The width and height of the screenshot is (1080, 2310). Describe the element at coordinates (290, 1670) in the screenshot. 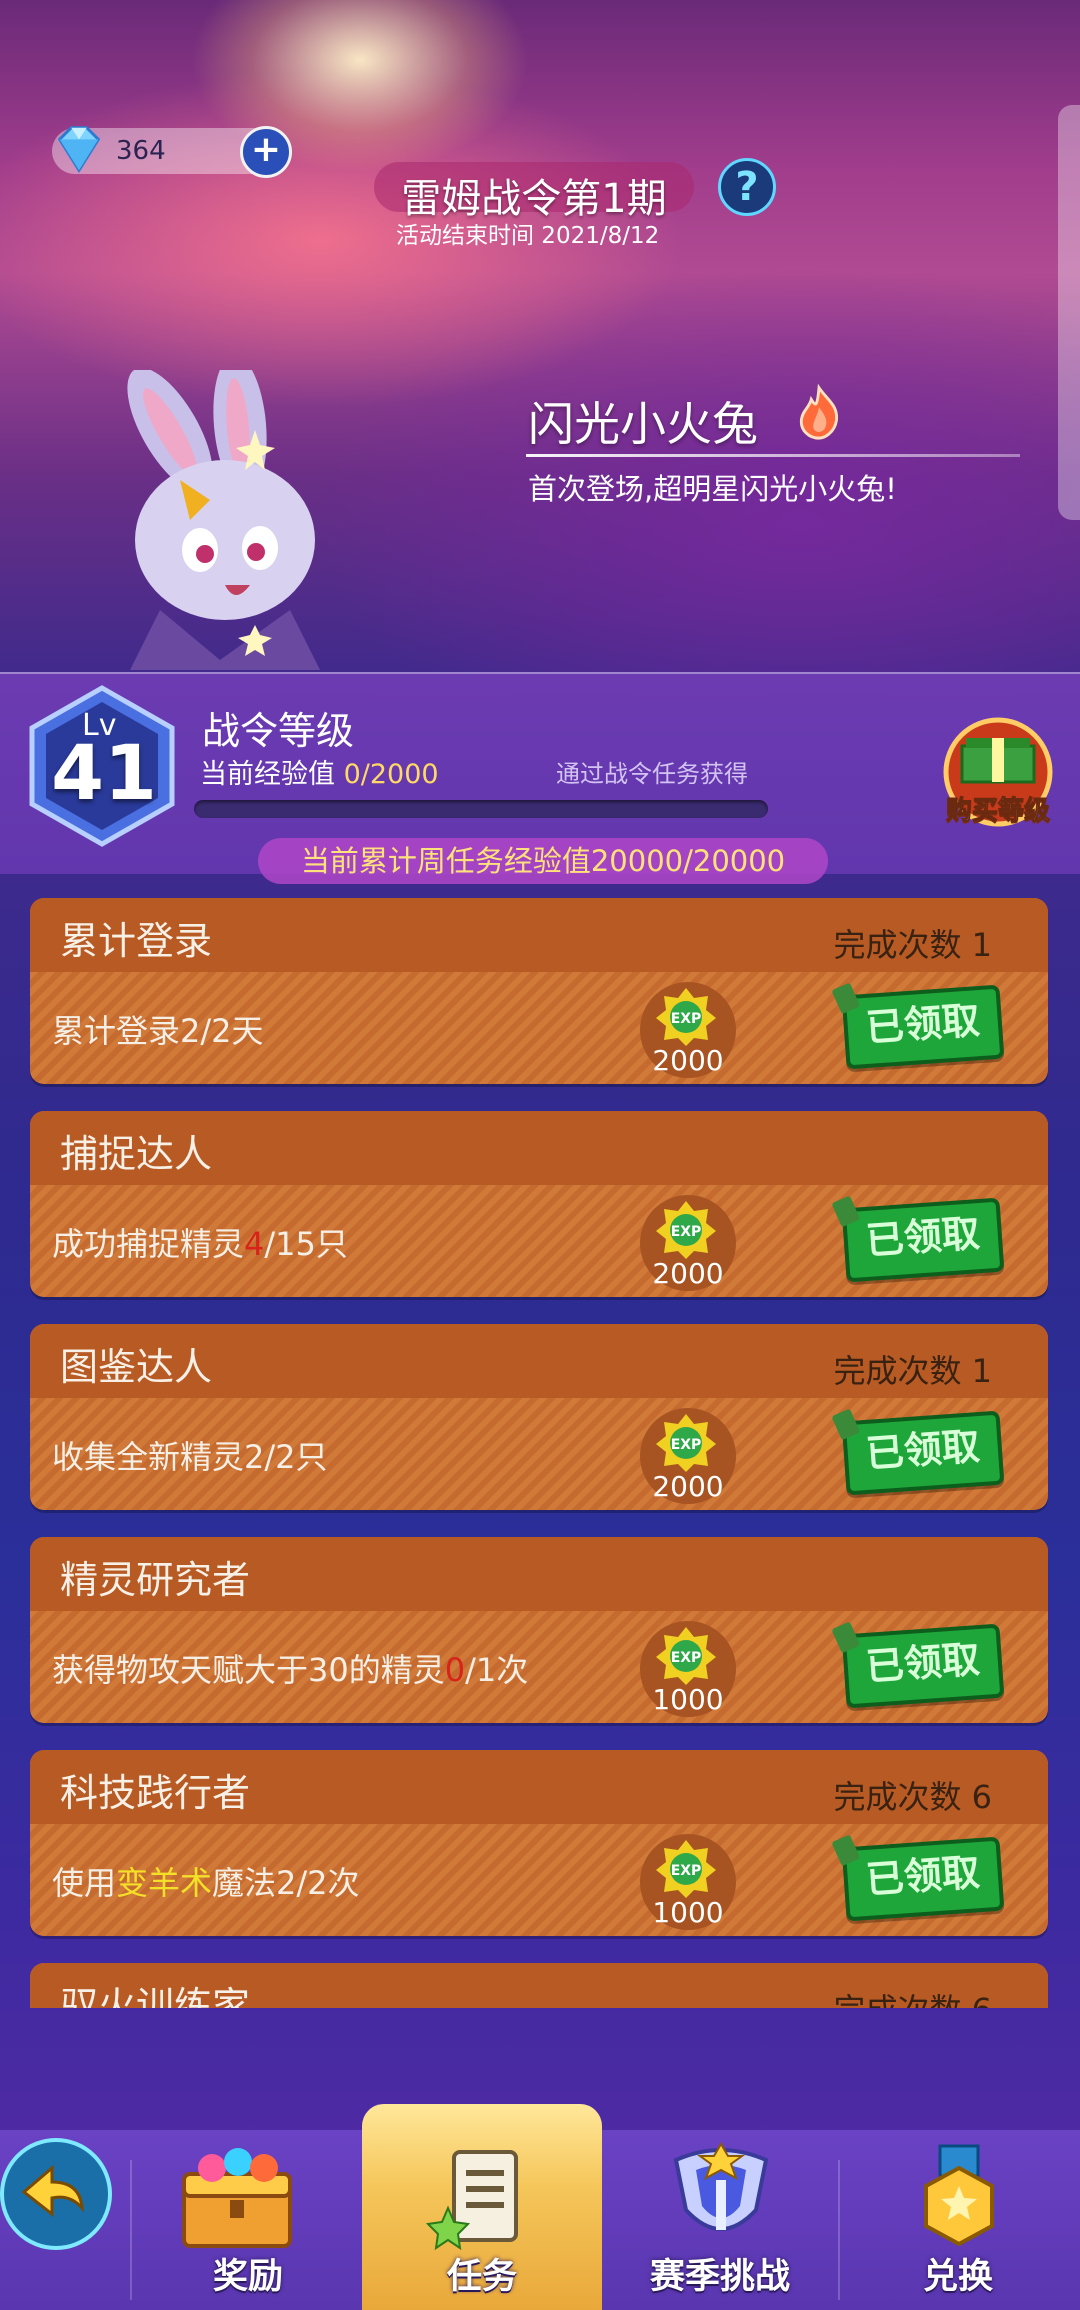

I see `task-description: 获得物攻天赋大于30的精灵0/1次` at that location.